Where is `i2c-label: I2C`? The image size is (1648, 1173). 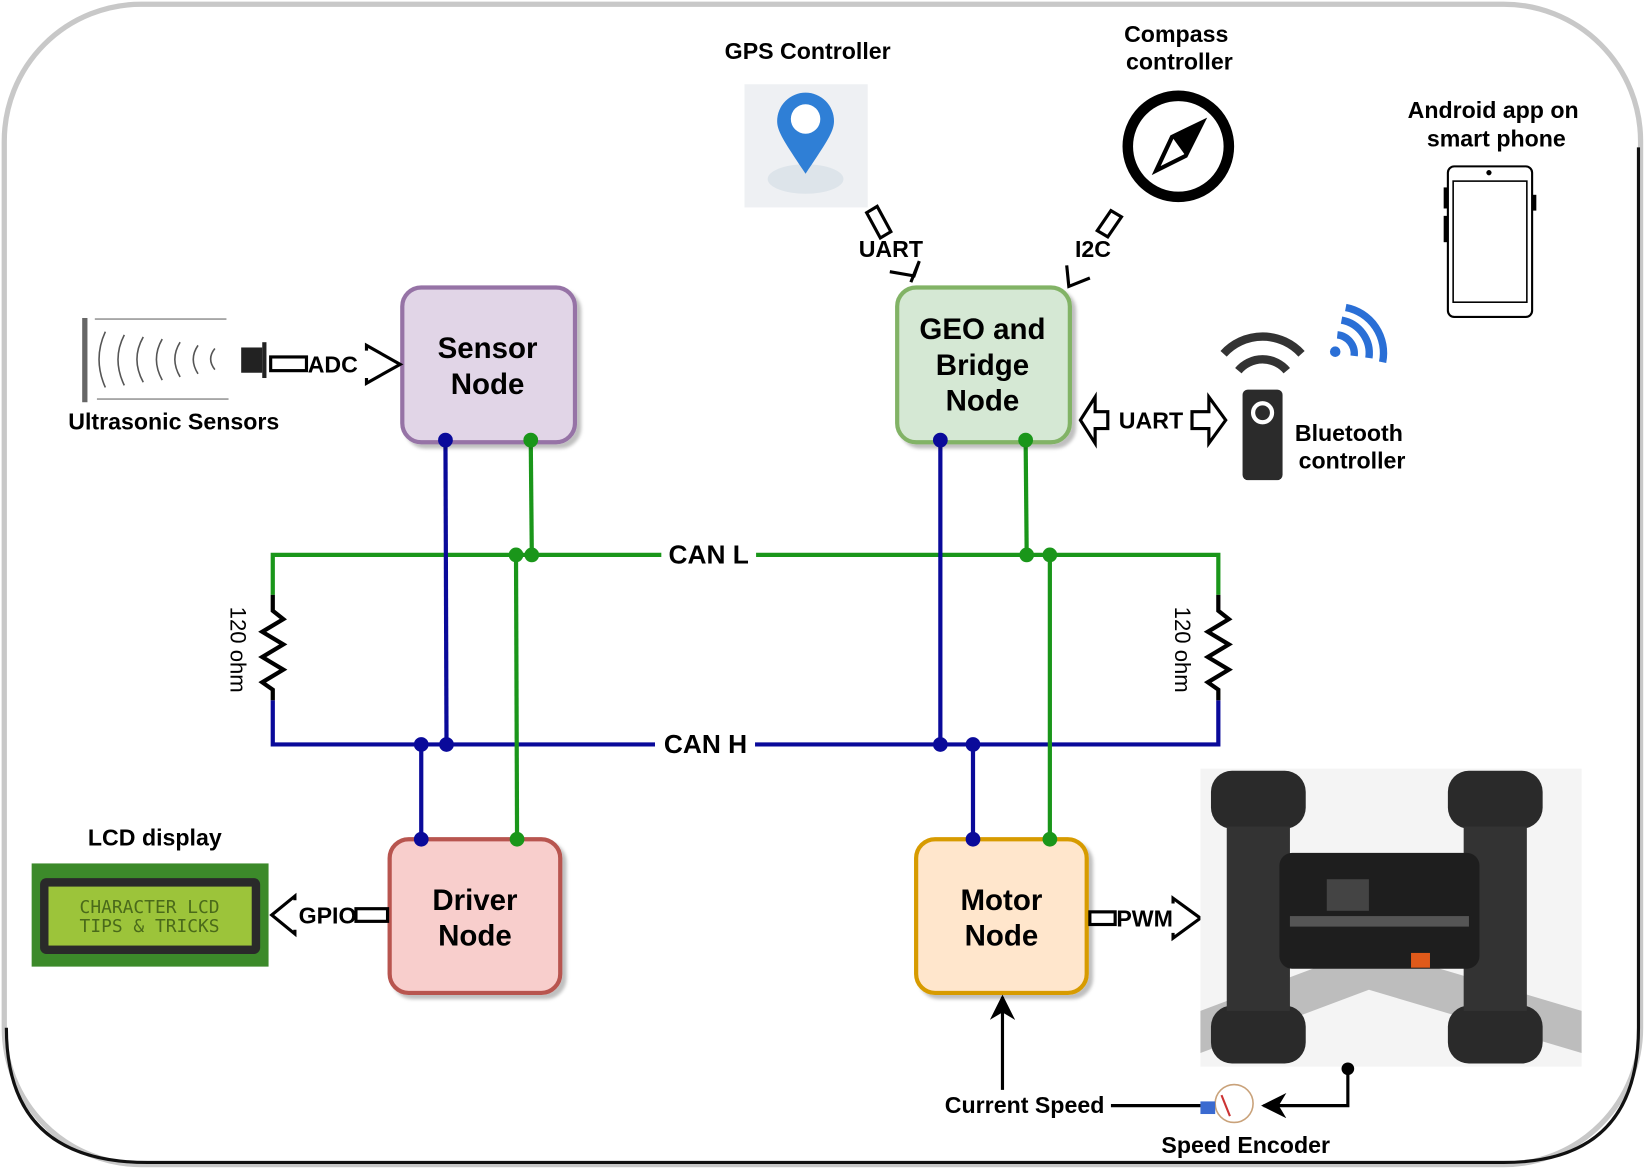 i2c-label: I2C is located at coordinates (1093, 249).